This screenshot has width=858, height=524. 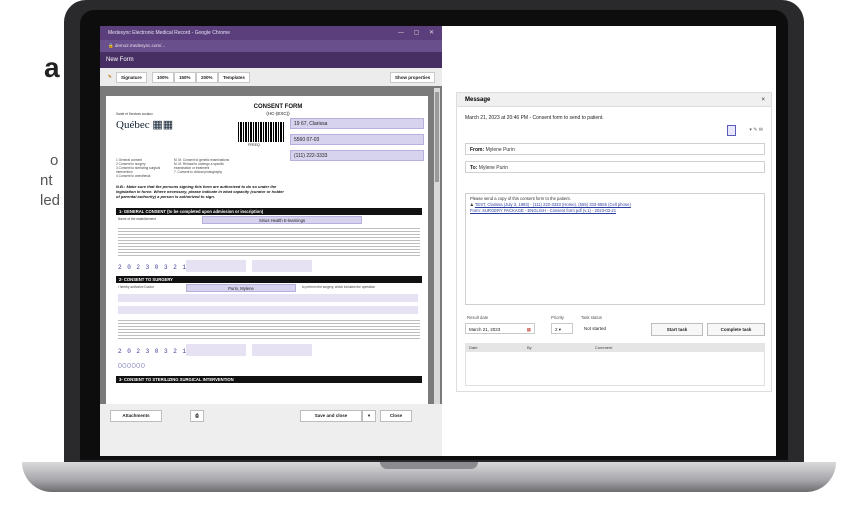 What do you see at coordinates (615, 369) in the screenshot?
I see `task-table-body` at bounding box center [615, 369].